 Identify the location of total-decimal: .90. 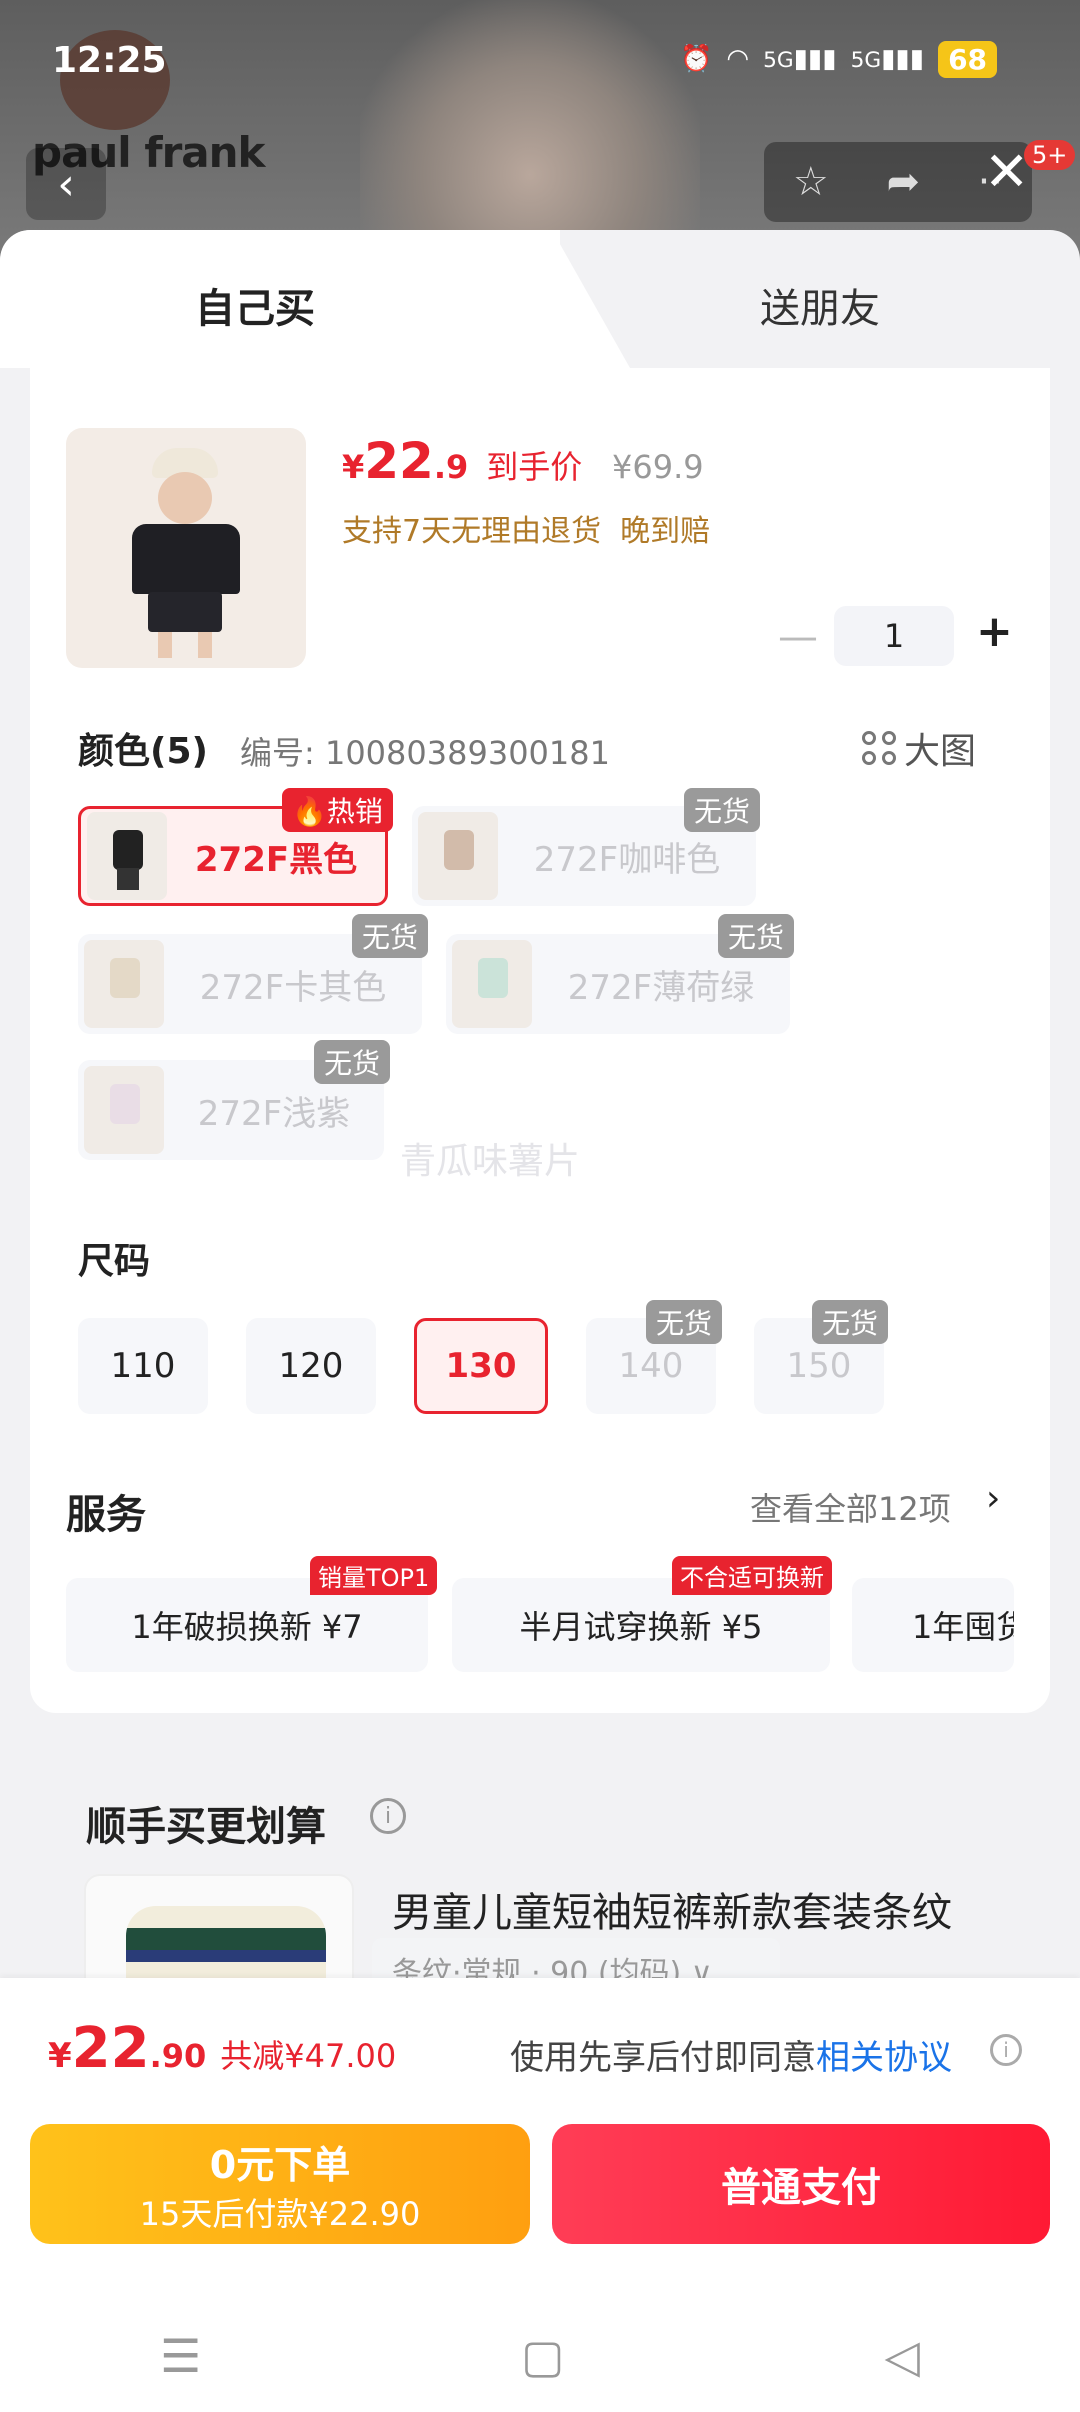
(178, 2056).